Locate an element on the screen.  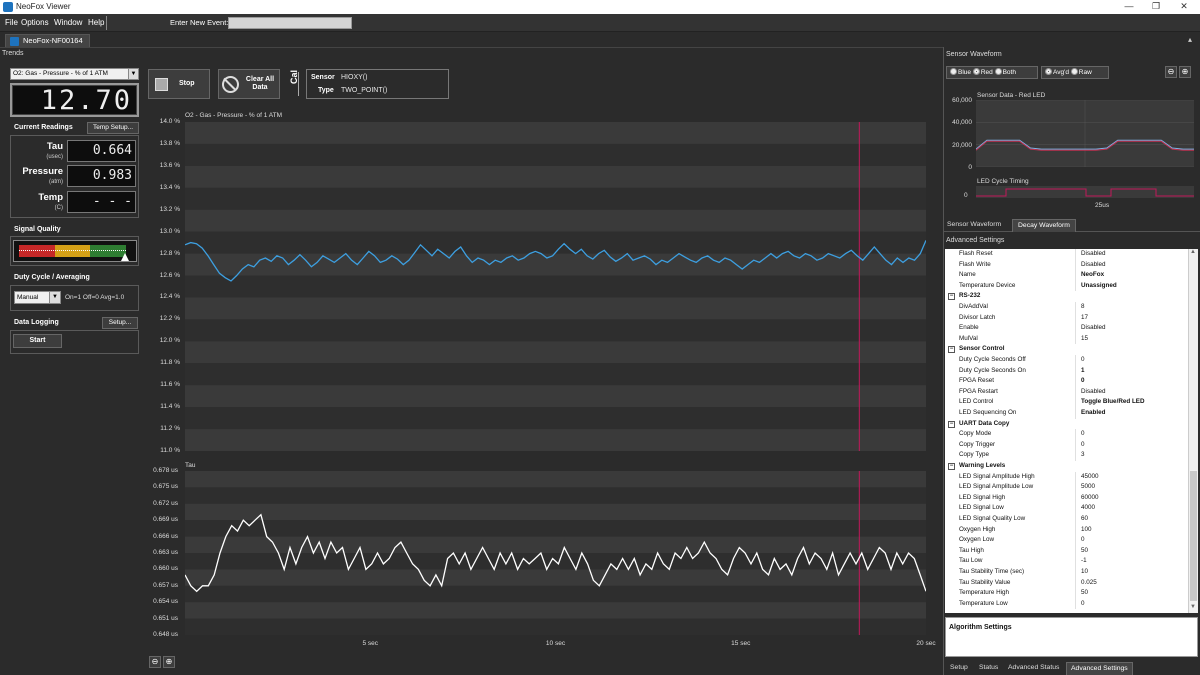
property-value: Enabled is located at coordinates (1093, 413).